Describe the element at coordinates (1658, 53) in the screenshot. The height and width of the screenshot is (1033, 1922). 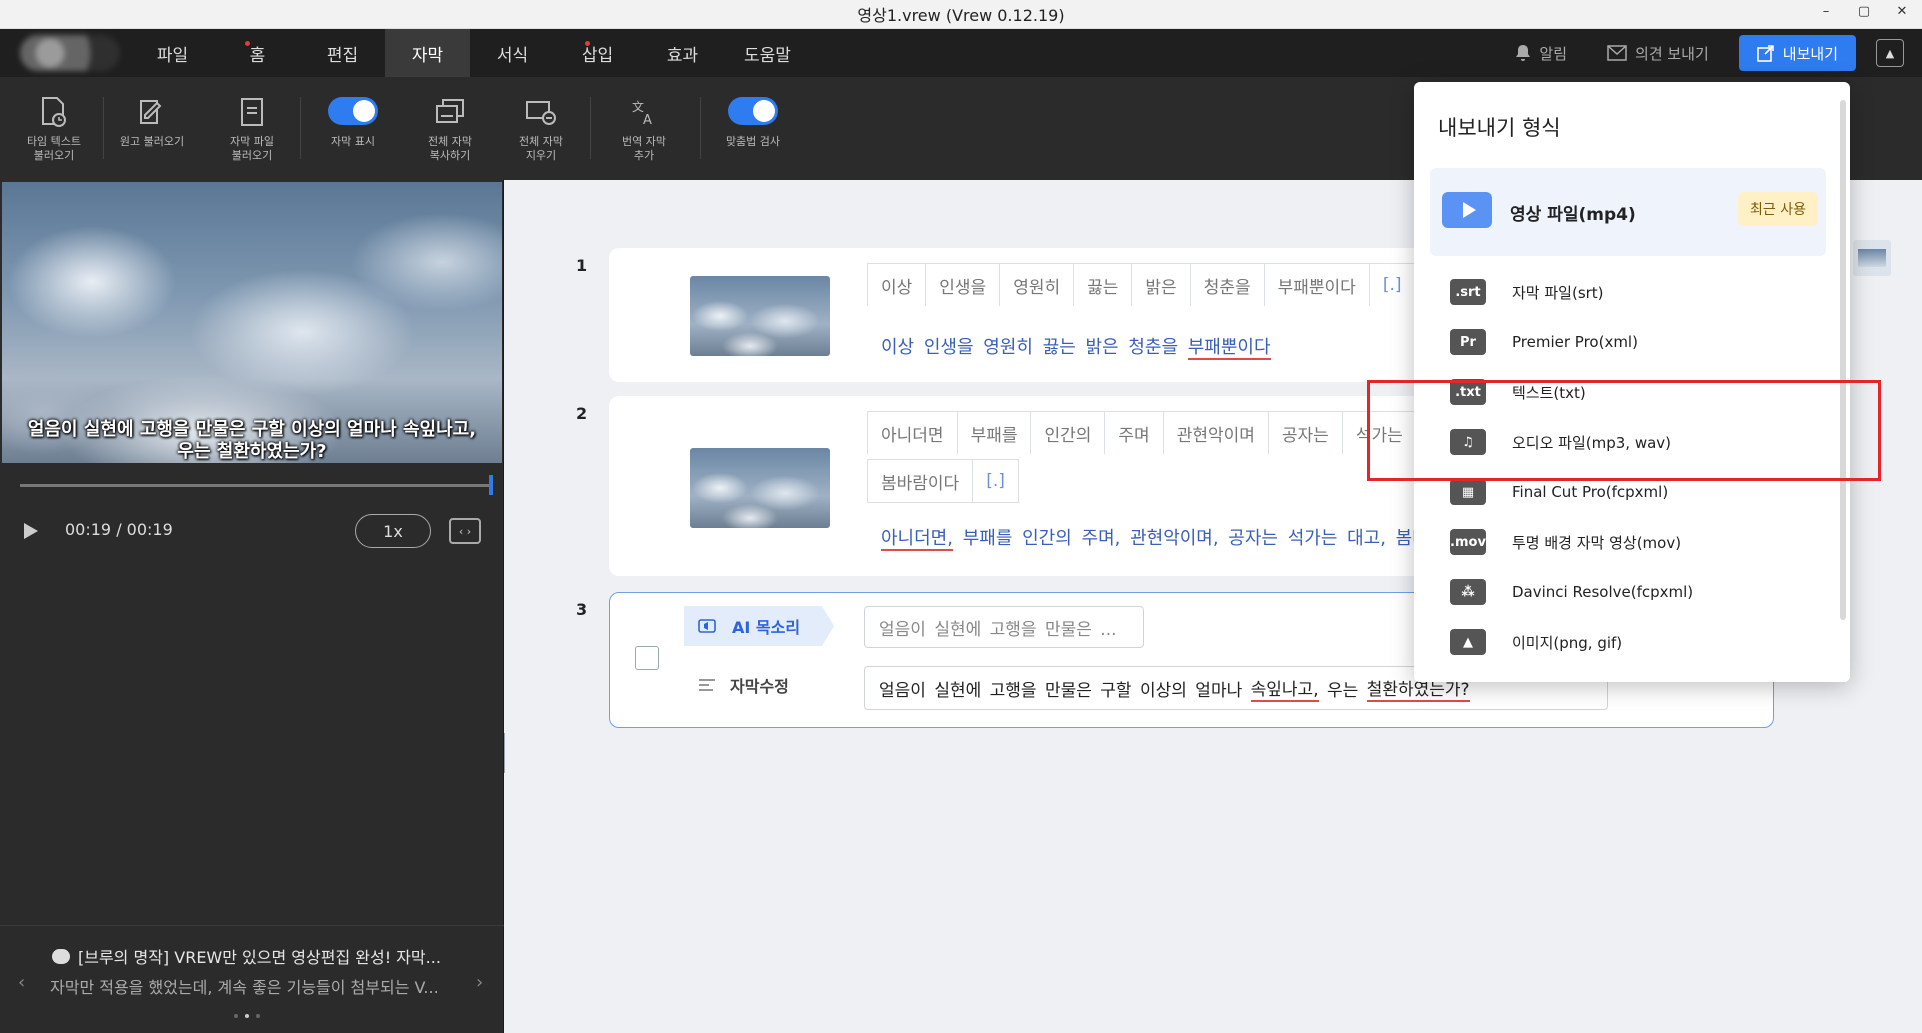
I see `feedback-button: 의견 보내기` at that location.